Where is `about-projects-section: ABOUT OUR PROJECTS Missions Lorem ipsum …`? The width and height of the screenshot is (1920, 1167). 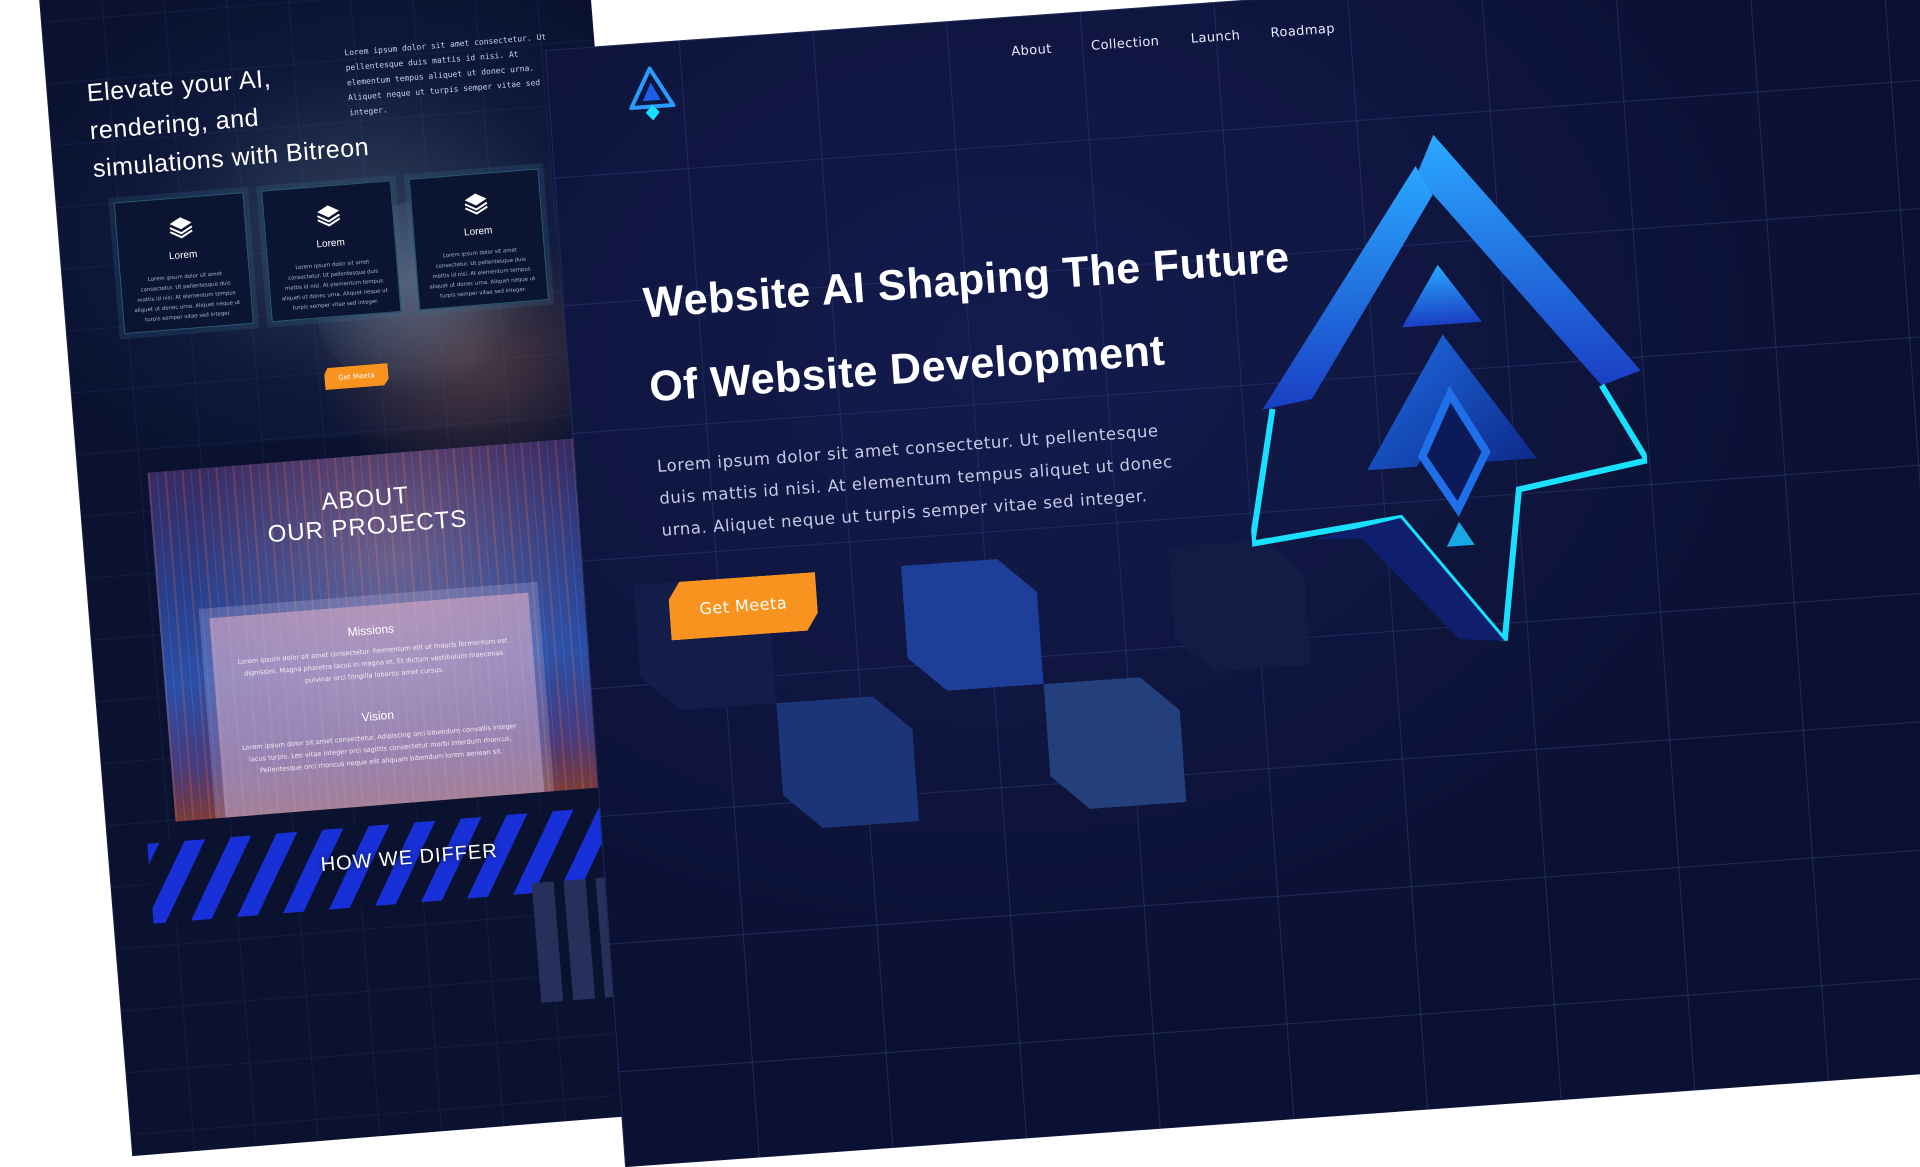
about-projects-section: ABOUT OUR PROJECTS Missions Lorem ipsum … is located at coordinates (376, 630).